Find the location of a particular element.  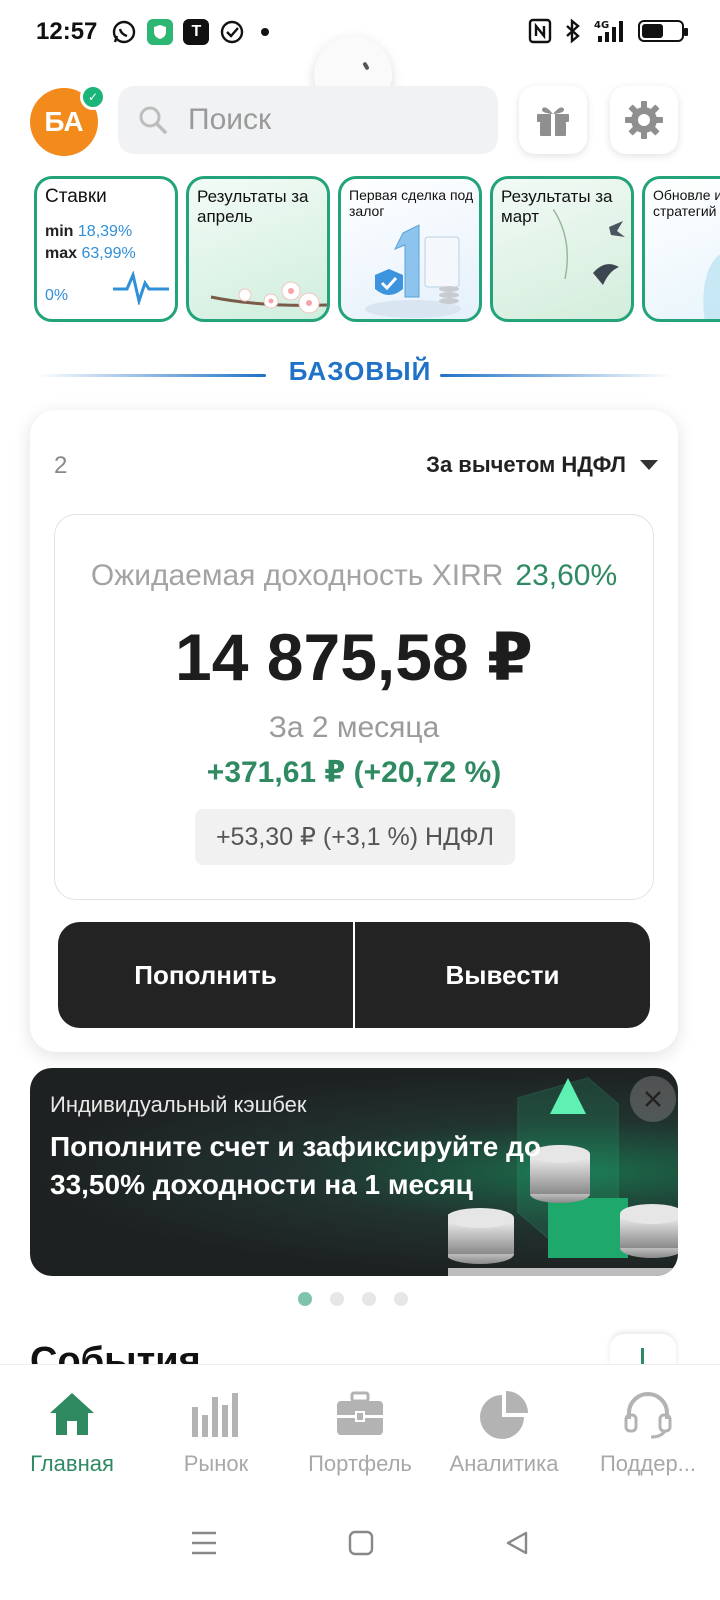

market-bars-icon is located at coordinates (215, 1415).